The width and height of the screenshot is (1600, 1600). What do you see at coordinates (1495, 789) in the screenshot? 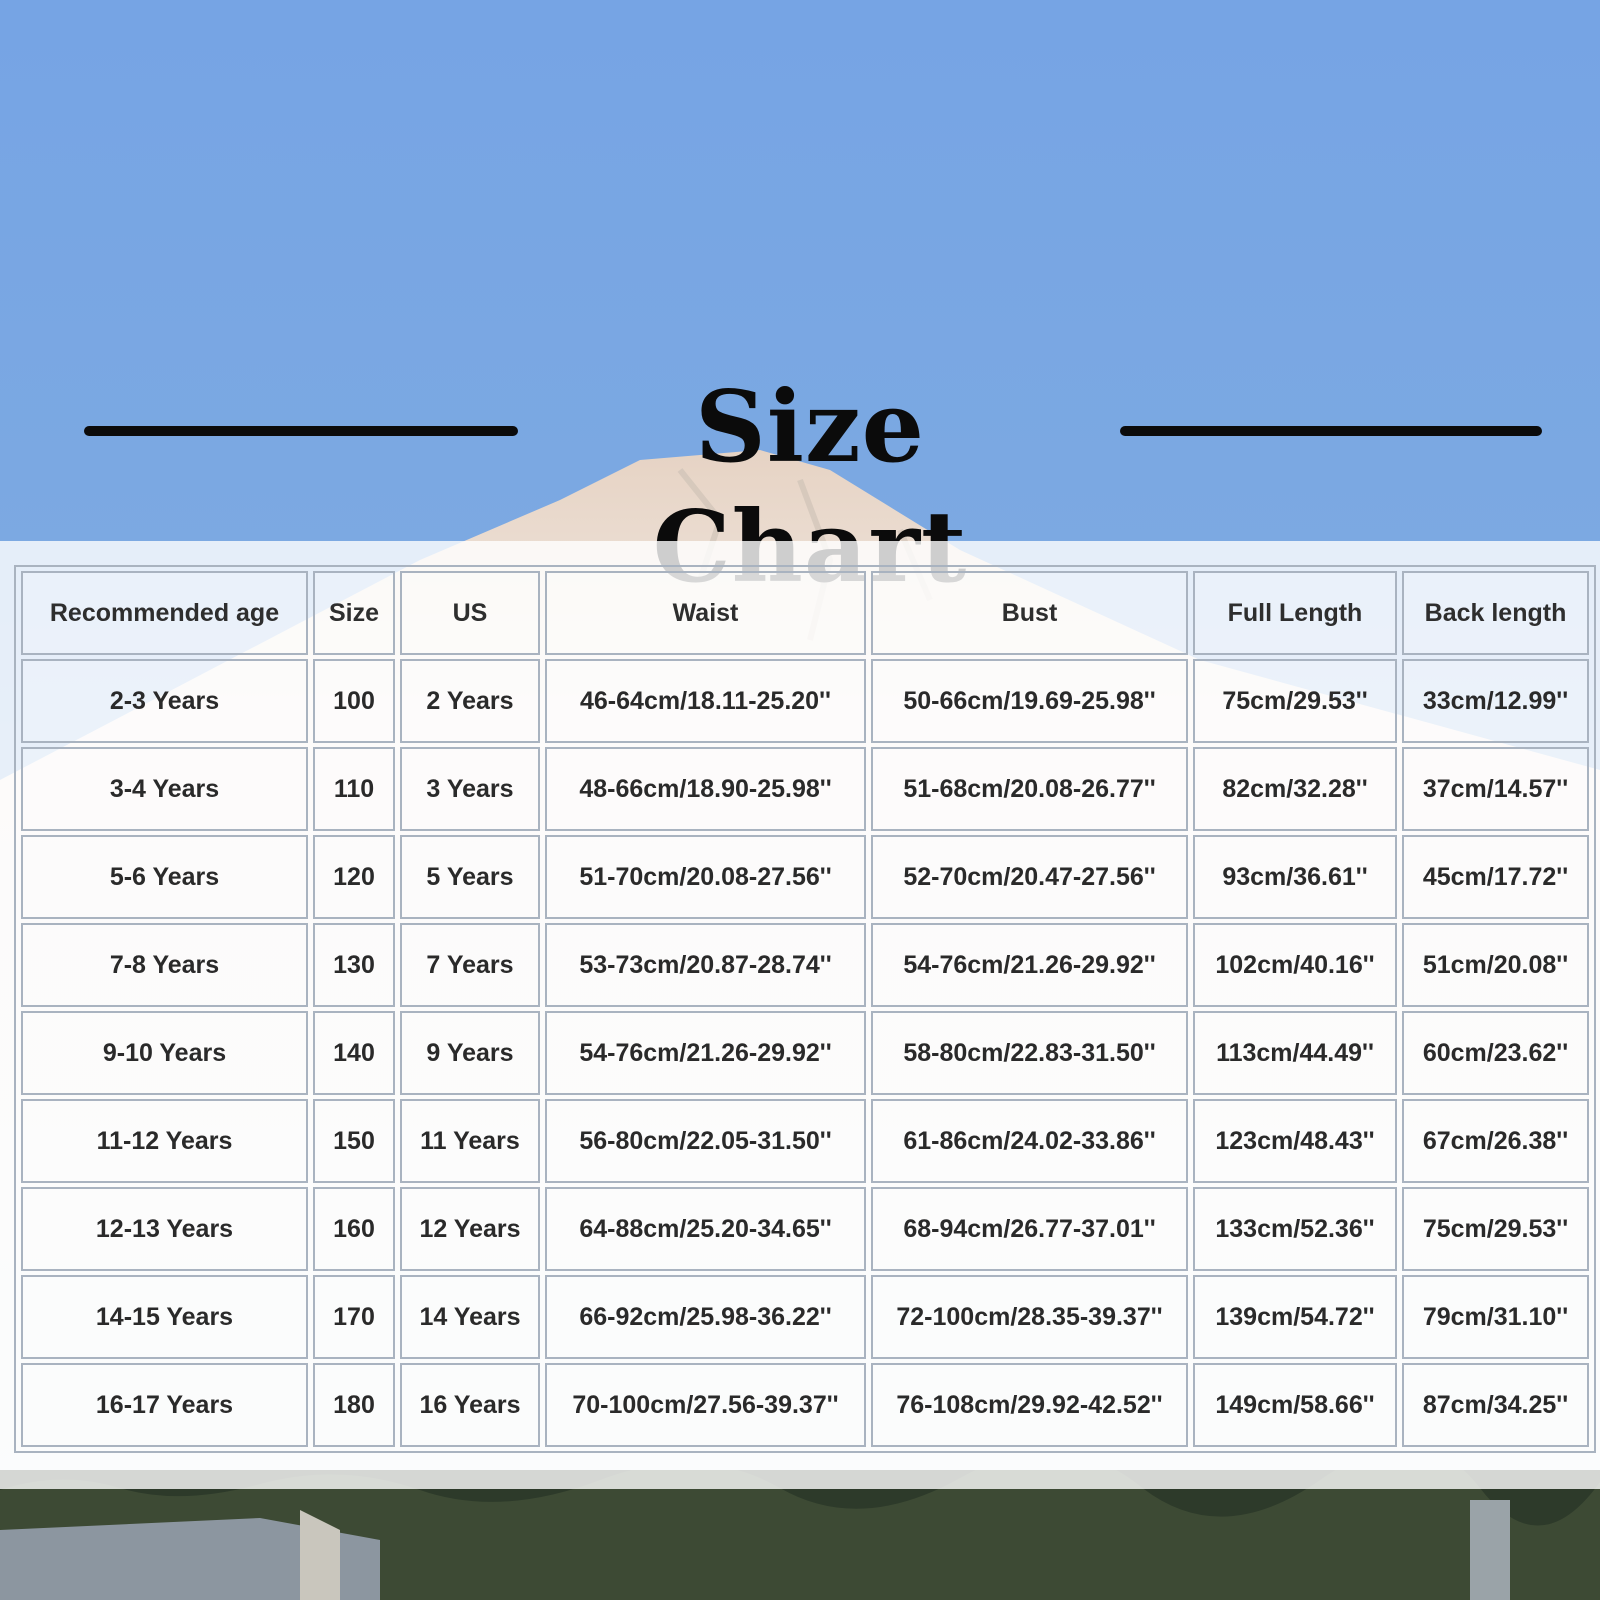
I see `cell-back-length: 37cm/14.57''` at bounding box center [1495, 789].